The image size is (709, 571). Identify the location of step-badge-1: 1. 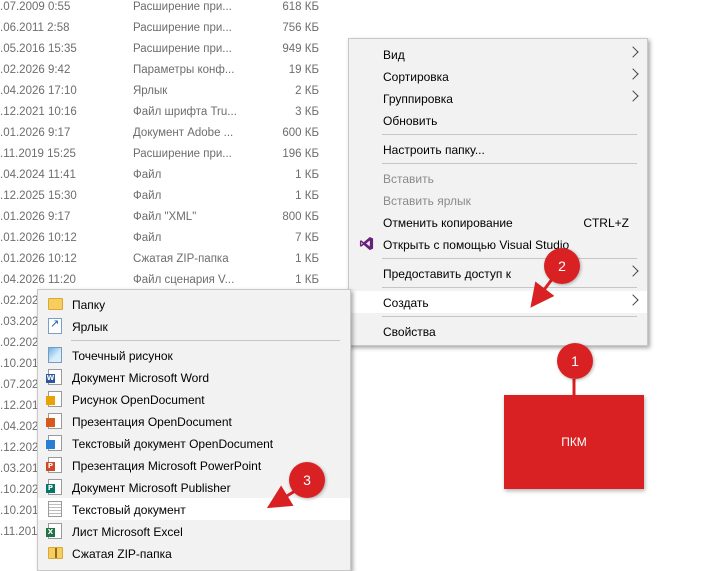
(575, 361).